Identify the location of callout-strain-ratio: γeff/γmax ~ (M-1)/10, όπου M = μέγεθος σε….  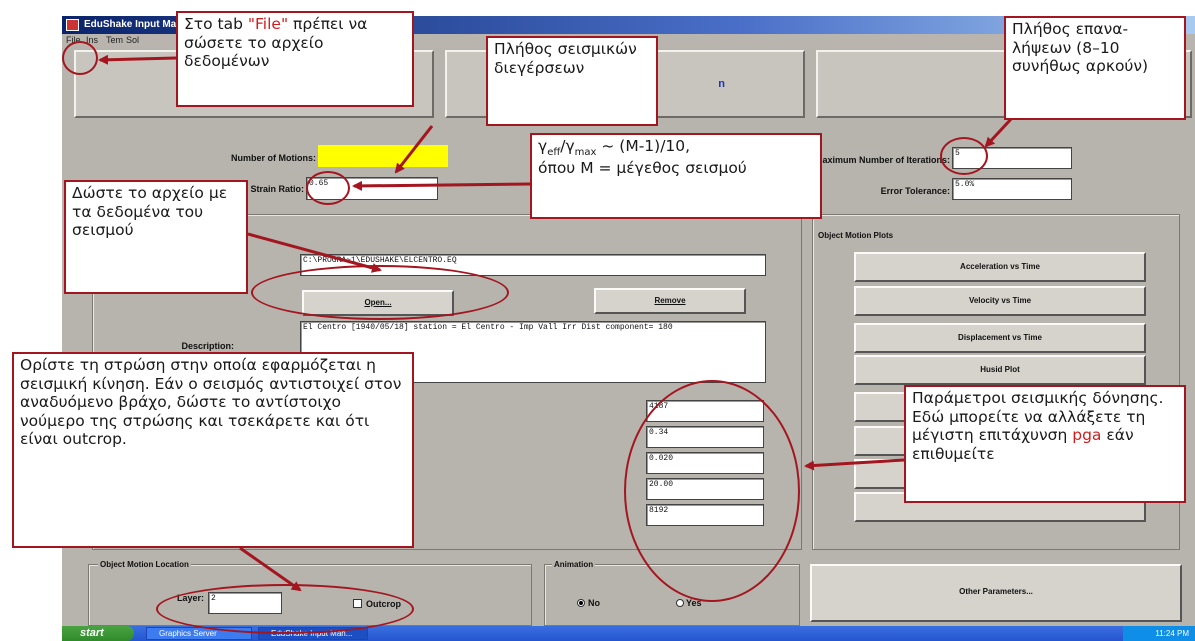
(676, 176).